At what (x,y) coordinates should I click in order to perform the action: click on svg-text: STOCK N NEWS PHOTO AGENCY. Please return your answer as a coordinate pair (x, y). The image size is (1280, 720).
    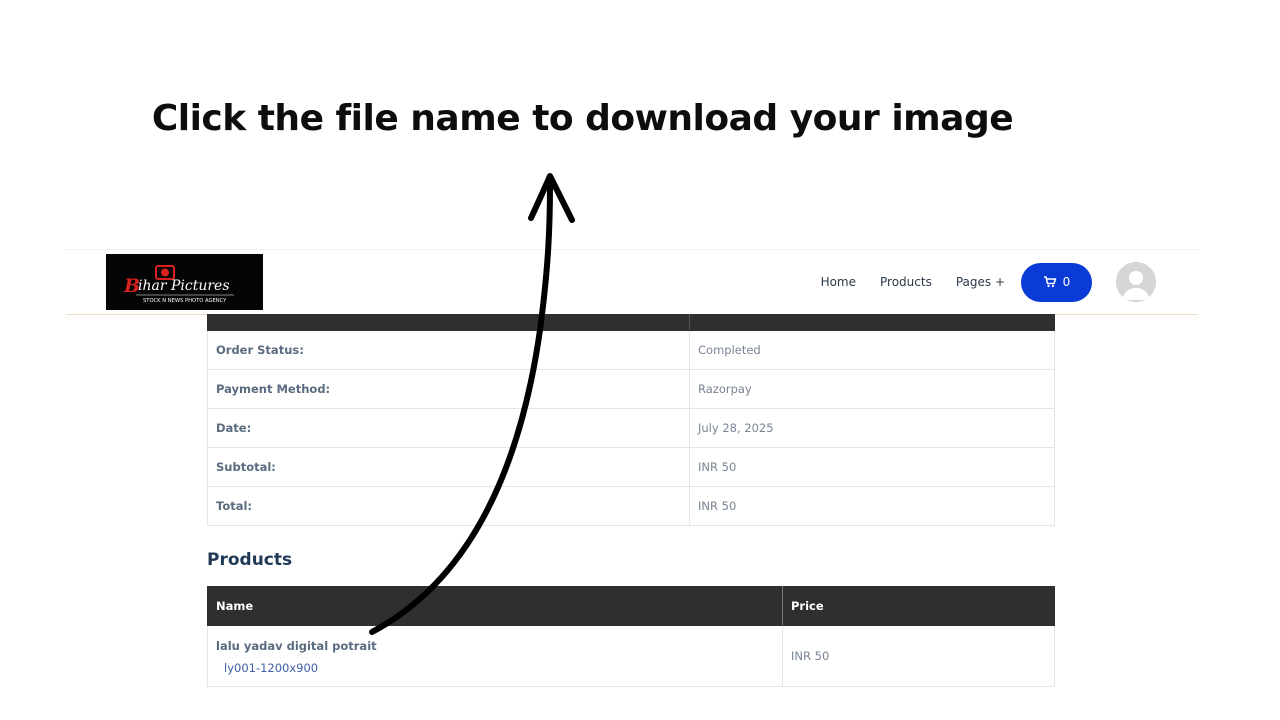
    Looking at the image, I should click on (185, 301).